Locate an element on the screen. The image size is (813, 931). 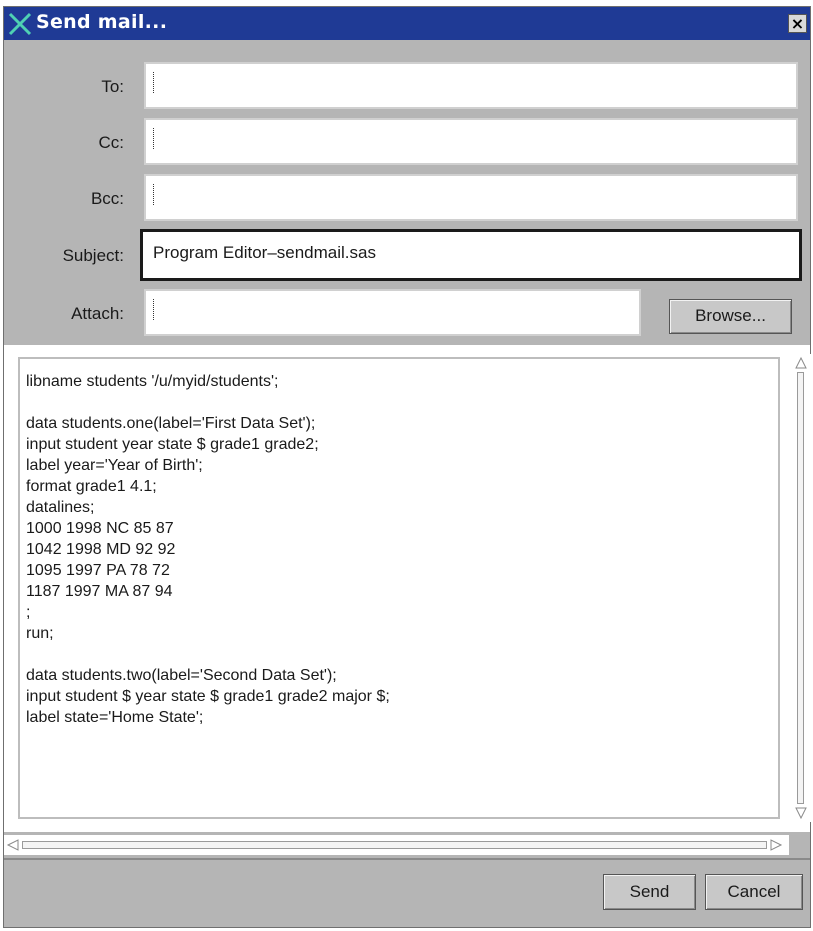
bcc-label: Bcc: is located at coordinates (107, 198).